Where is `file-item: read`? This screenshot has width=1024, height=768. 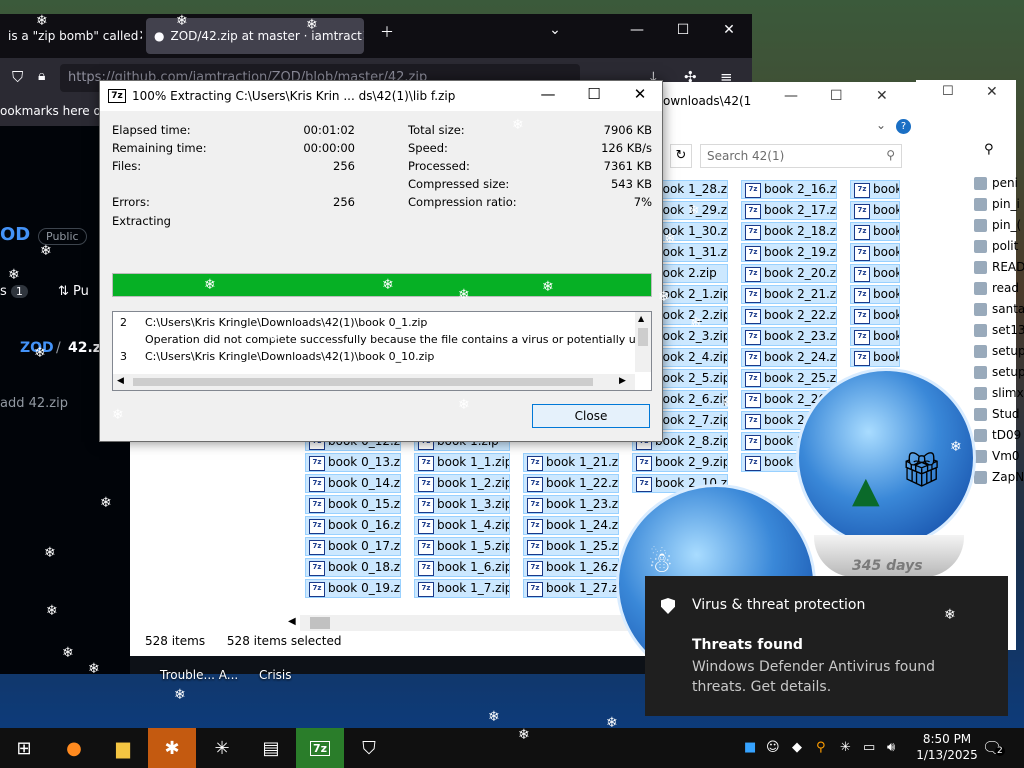 file-item: read is located at coordinates (996, 288).